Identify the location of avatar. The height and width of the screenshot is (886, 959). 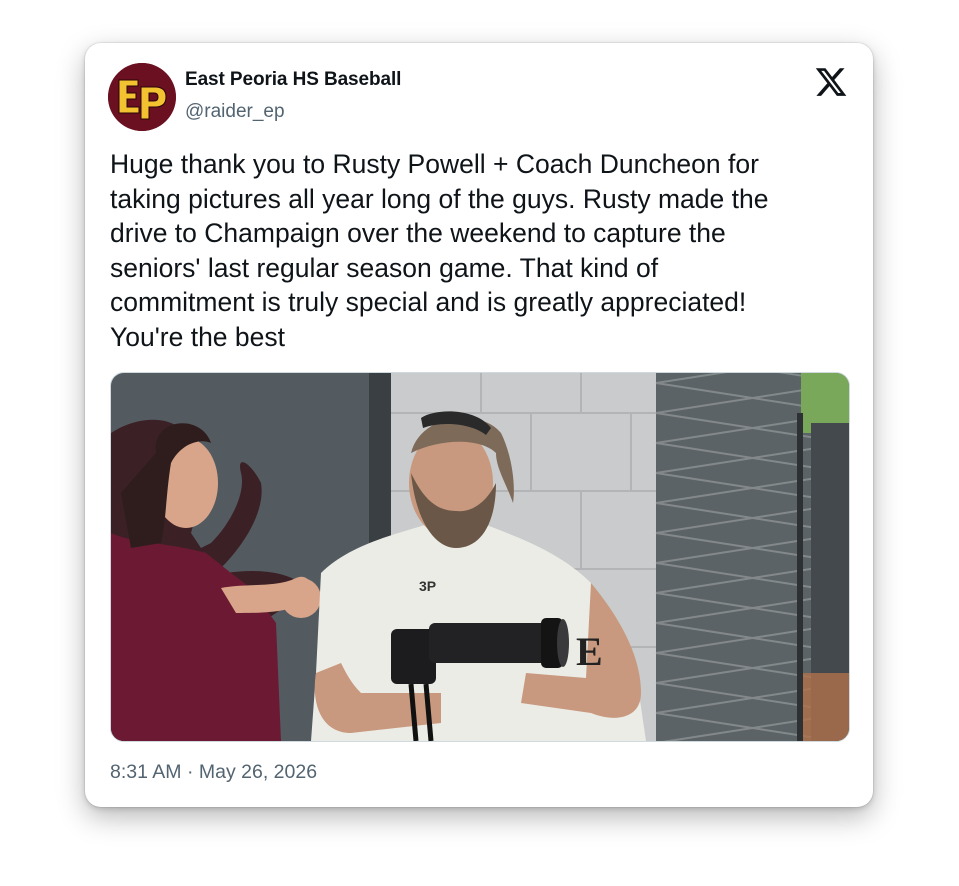
(142, 97).